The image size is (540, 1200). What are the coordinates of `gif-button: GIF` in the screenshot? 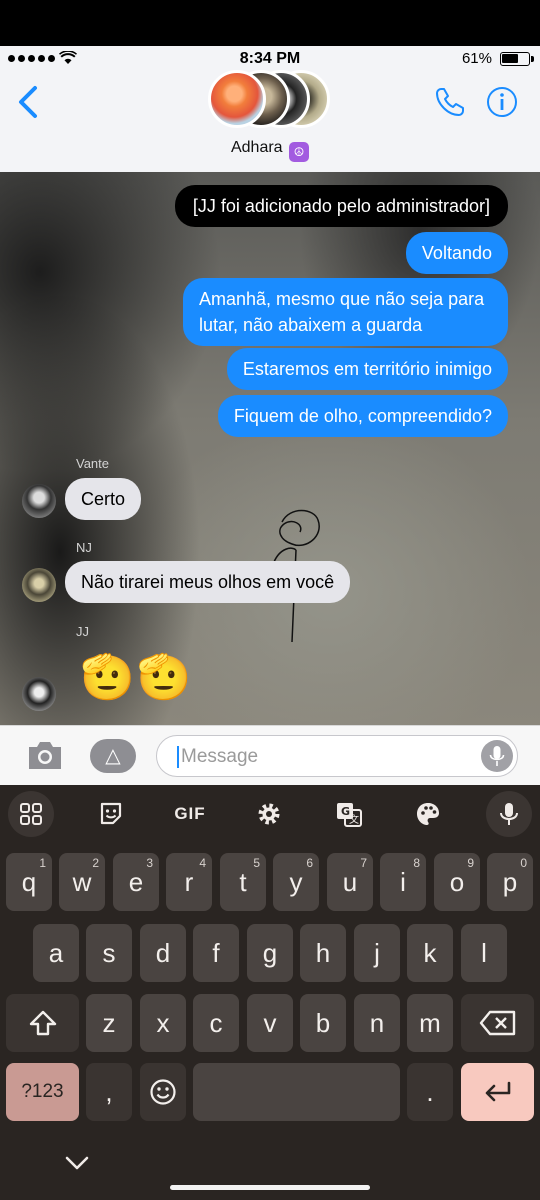 It's located at (190, 814).